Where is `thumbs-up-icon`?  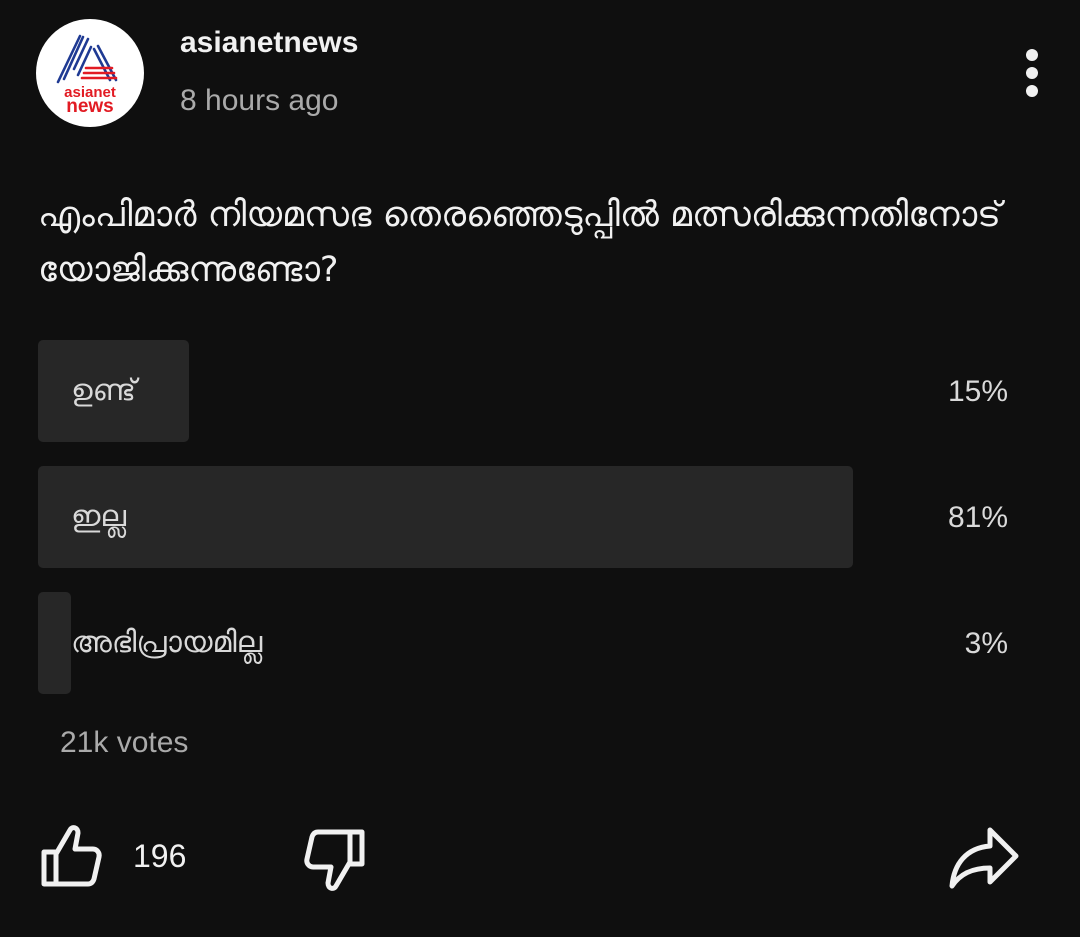
thumbs-up-icon is located at coordinates (71, 856).